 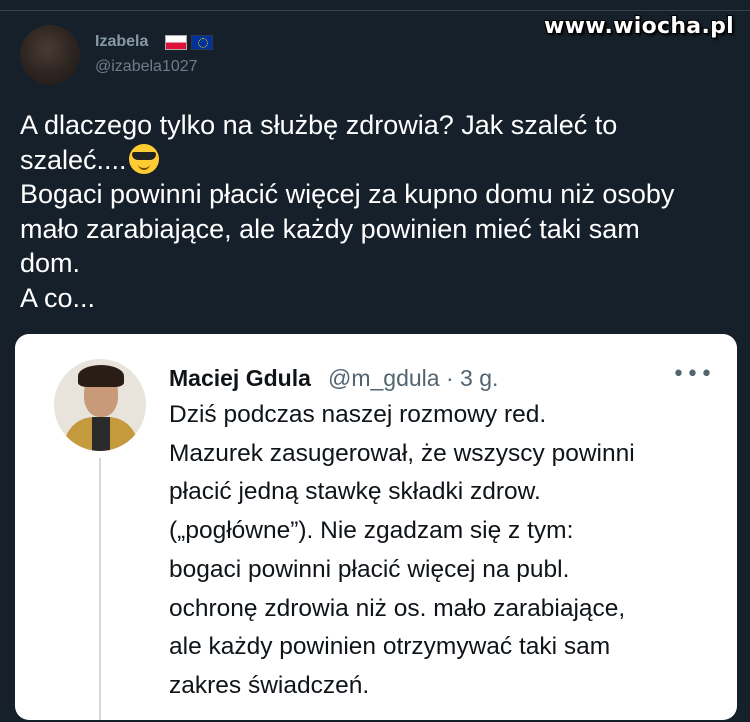 What do you see at coordinates (269, 685) in the screenshot?
I see `quoted-line: zakres świadczeń.` at bounding box center [269, 685].